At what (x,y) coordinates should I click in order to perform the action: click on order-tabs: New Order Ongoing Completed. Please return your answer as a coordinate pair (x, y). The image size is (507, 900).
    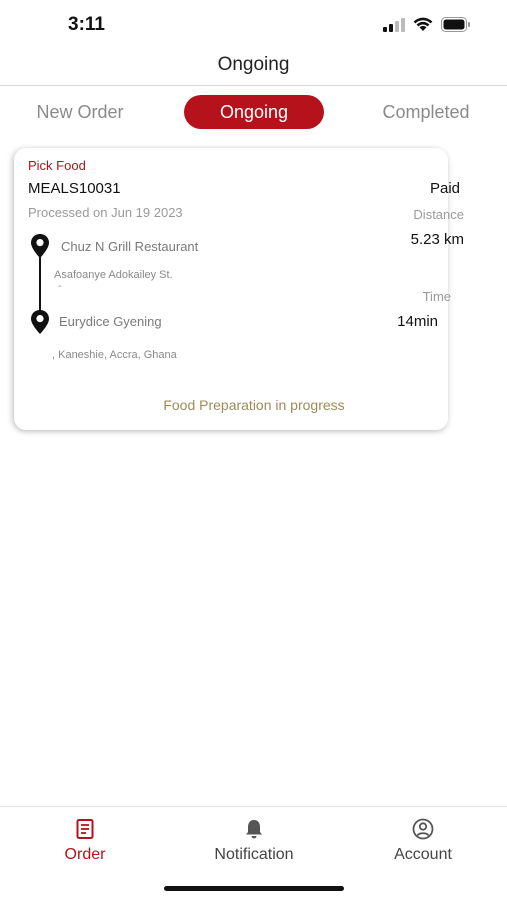
    Looking at the image, I should click on (253, 112).